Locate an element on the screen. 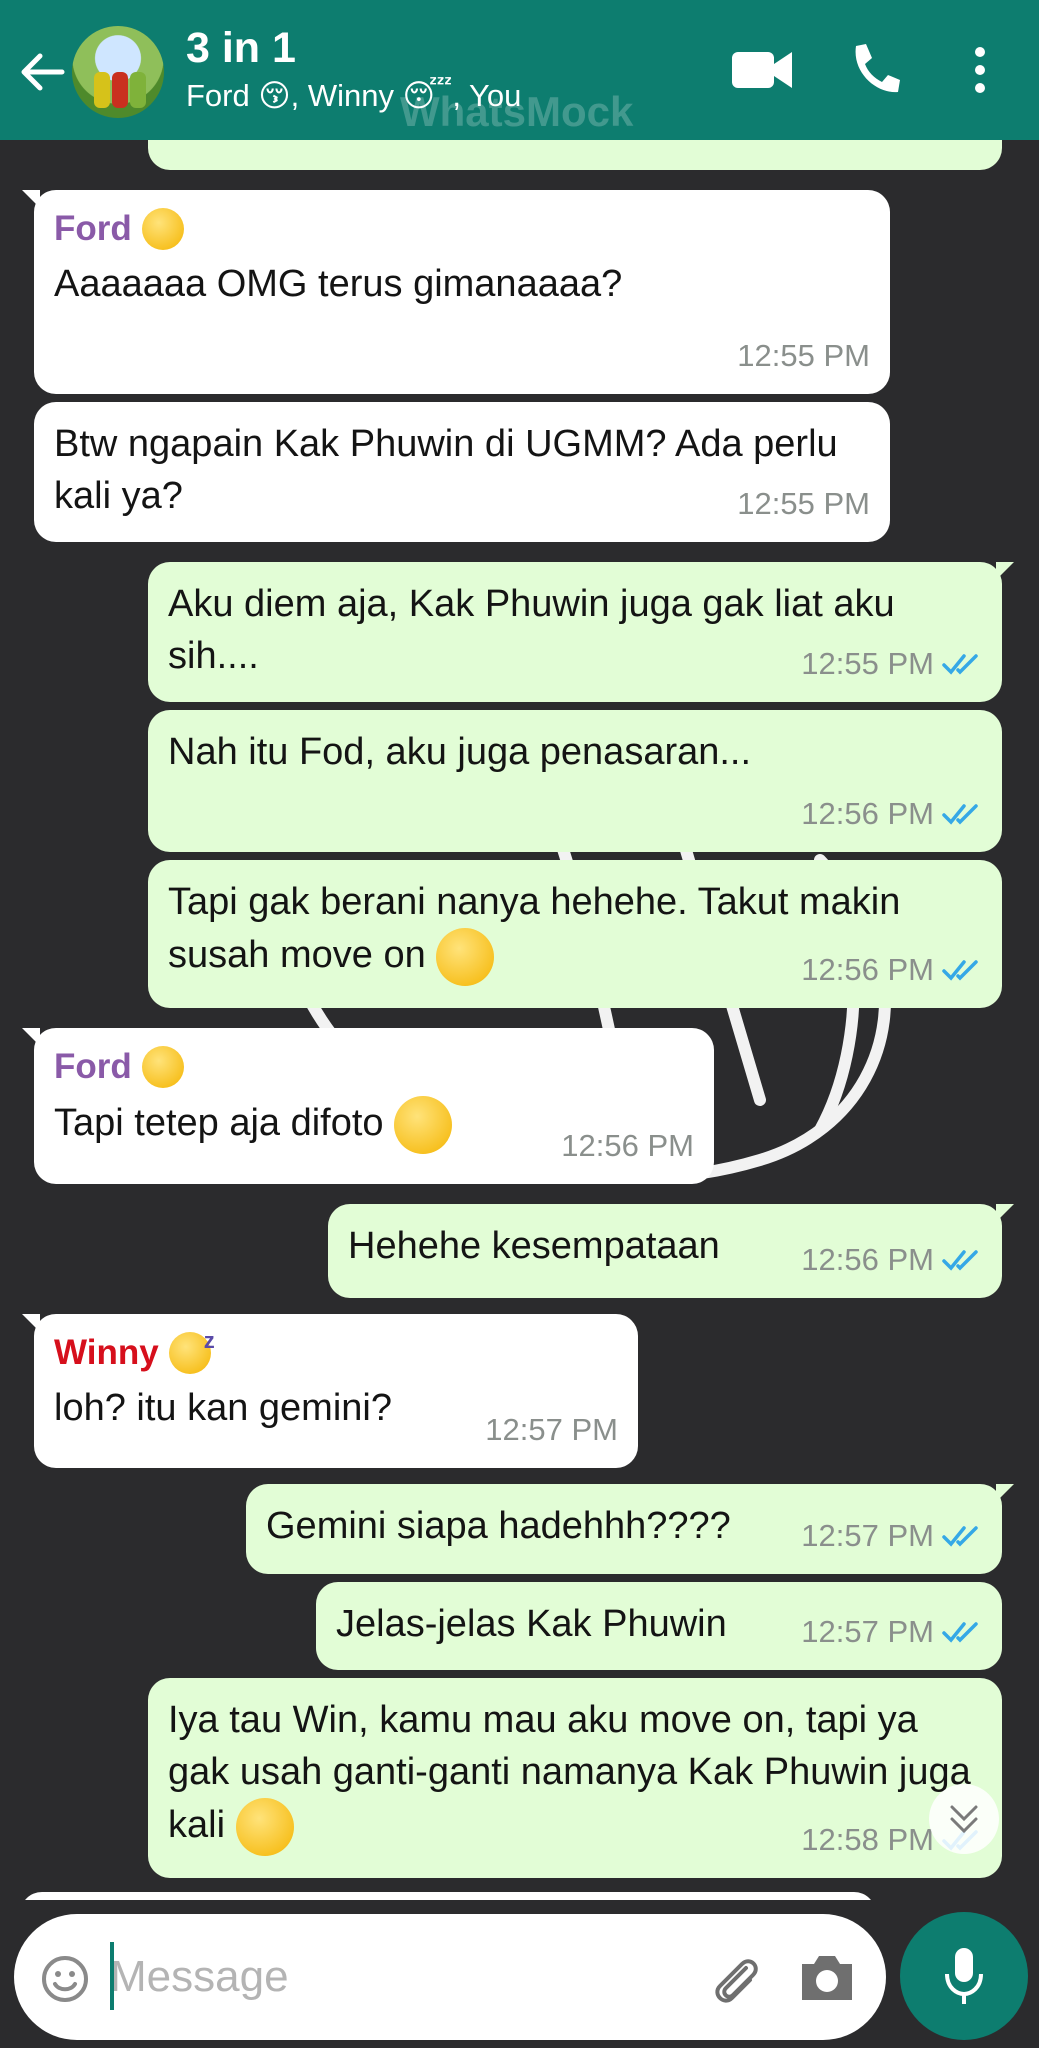 The height and width of the screenshot is (2048, 1039). video-call-icon is located at coordinates (762, 70).